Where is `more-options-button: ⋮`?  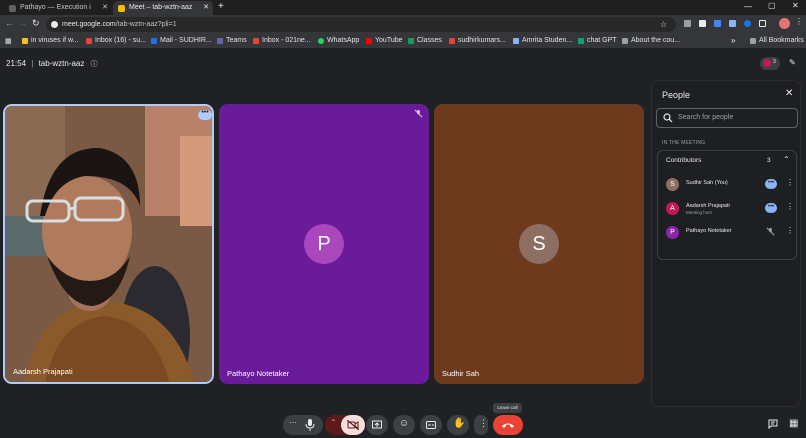
more-options-button: ⋮ is located at coordinates (481, 425).